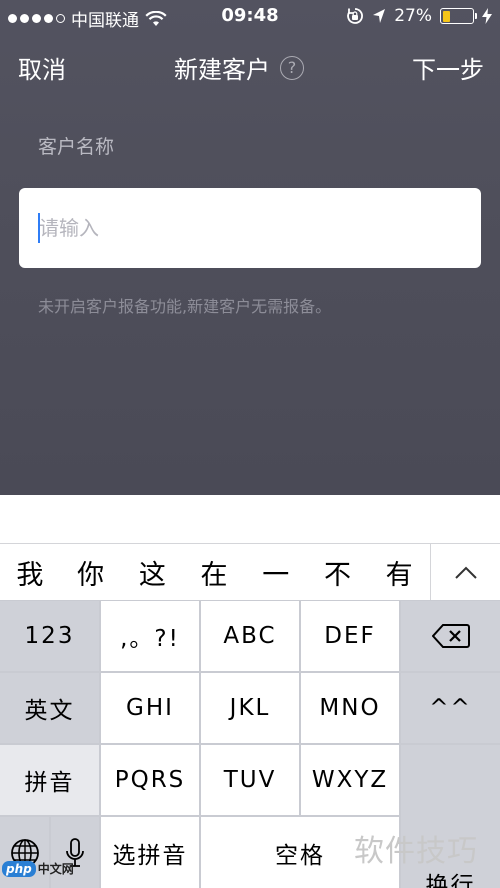 This screenshot has height=888, width=500. What do you see at coordinates (250, 636) in the screenshot?
I see `key-abc: ABC` at bounding box center [250, 636].